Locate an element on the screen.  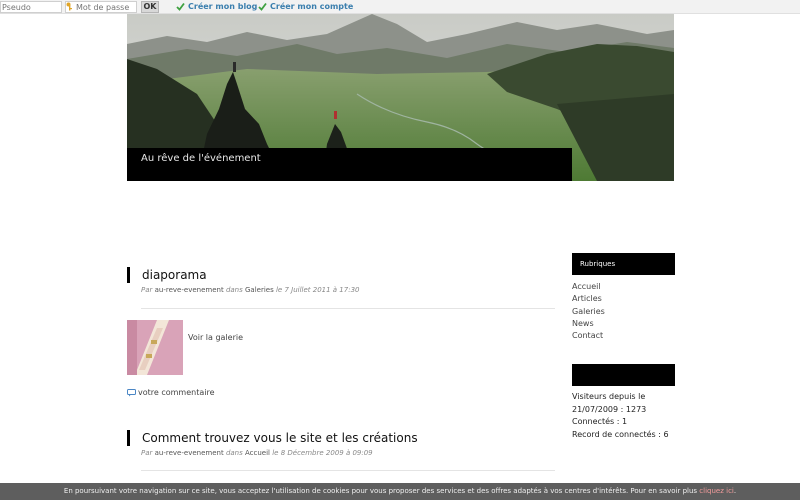
post-date: le 7 Juillet 2011 à 17:30 is located at coordinates (317, 290).